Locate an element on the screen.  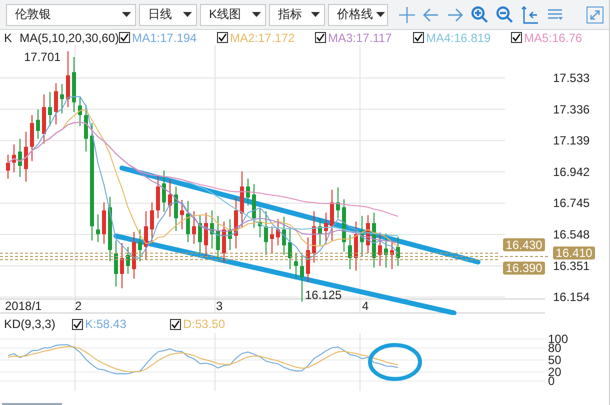
price-axis-label: 16.745 is located at coordinates (571, 203).